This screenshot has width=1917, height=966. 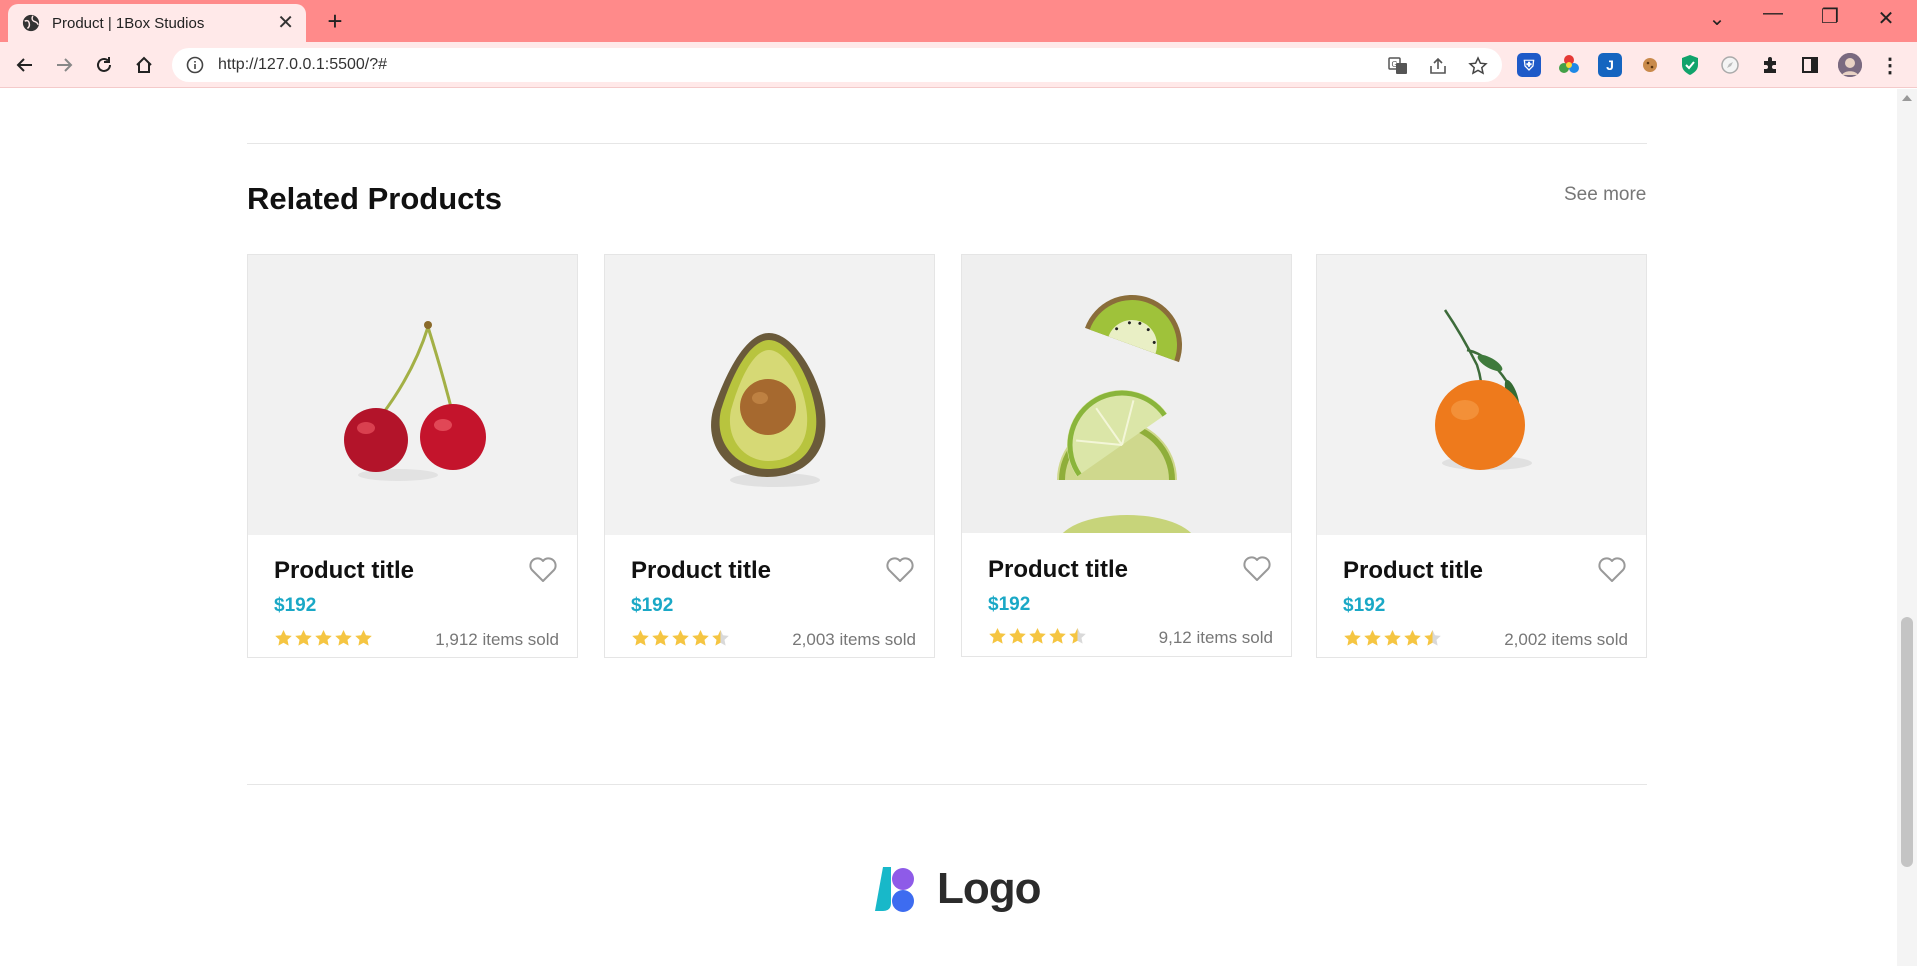 I want to click on browser-tab: Product | 1Box Studios ✕, so click(x=157, y=23).